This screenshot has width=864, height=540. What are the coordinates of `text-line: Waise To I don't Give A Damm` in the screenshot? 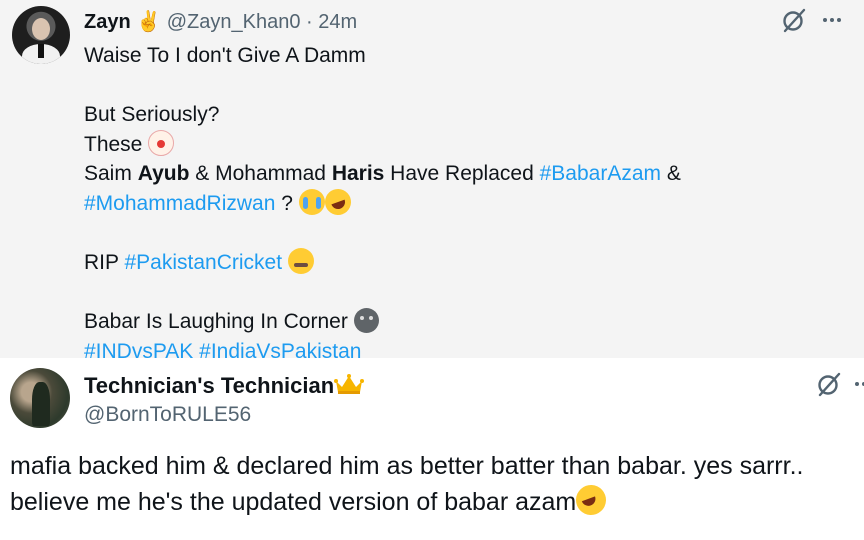 It's located at (225, 55).